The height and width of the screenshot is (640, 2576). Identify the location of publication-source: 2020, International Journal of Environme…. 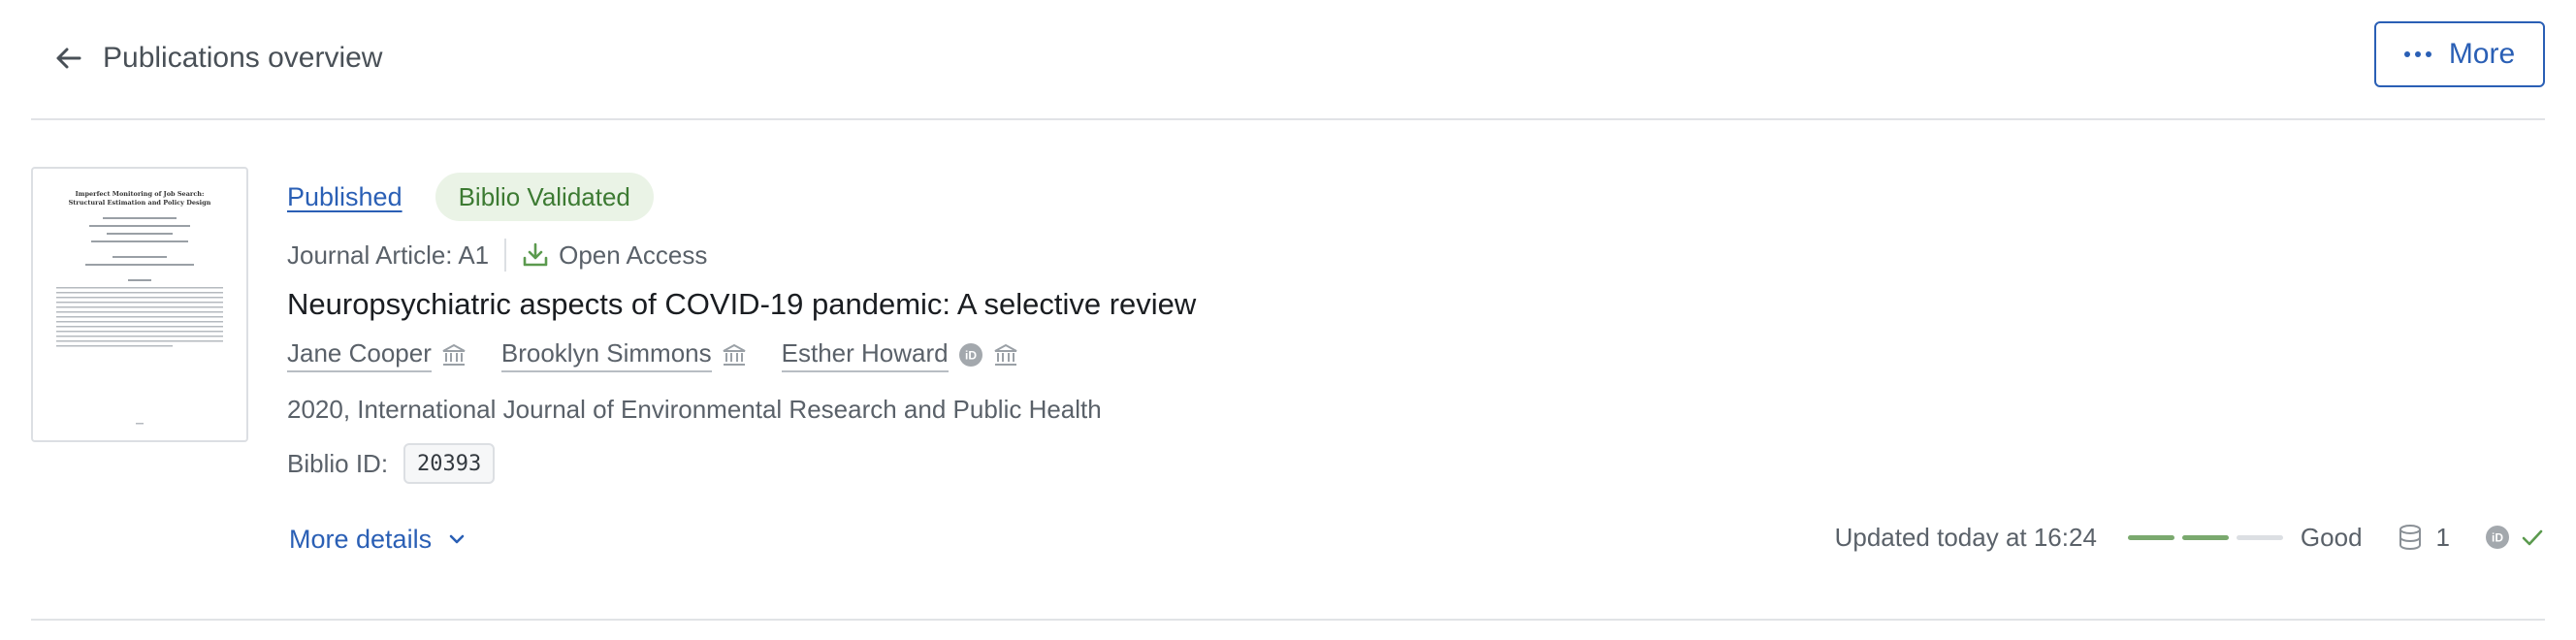
(694, 409).